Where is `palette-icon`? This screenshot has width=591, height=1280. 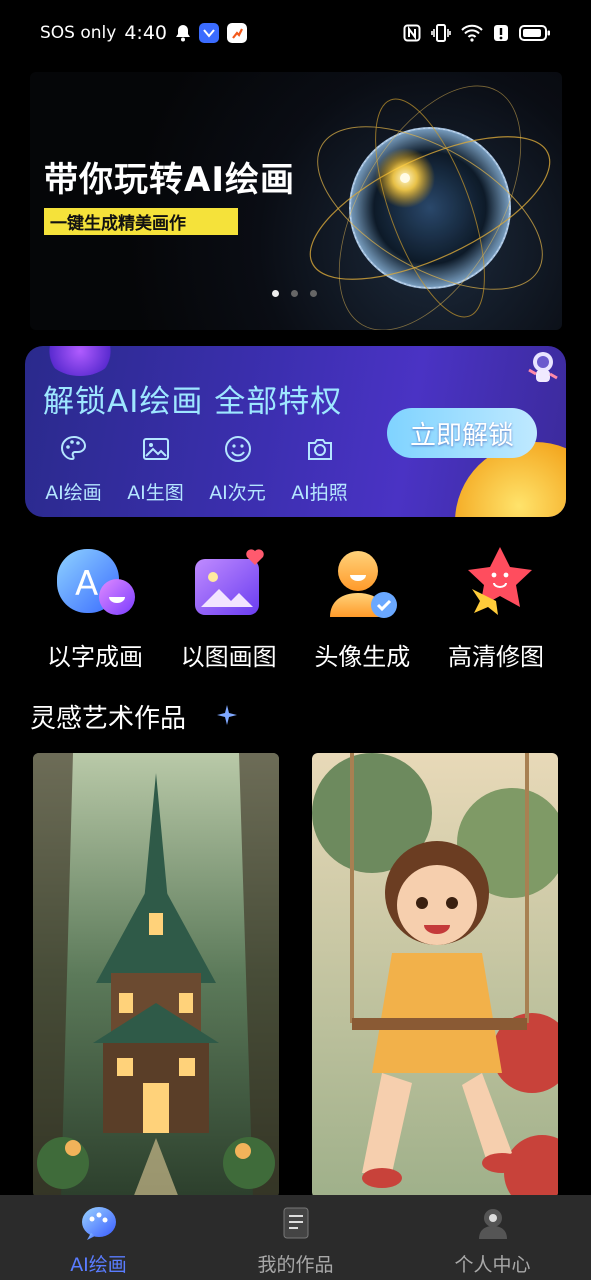 palette-icon is located at coordinates (73, 448).